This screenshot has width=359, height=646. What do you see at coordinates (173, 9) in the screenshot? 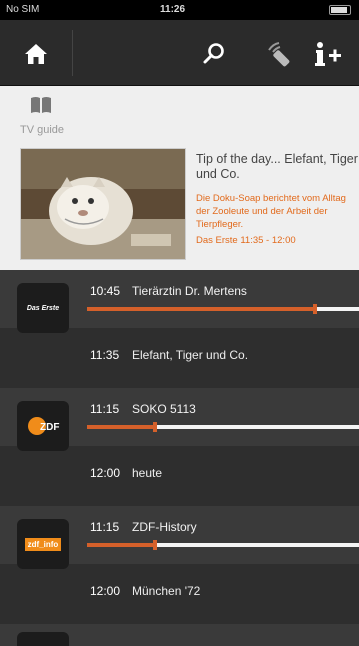
I see `clock-label: 11:26` at bounding box center [173, 9].